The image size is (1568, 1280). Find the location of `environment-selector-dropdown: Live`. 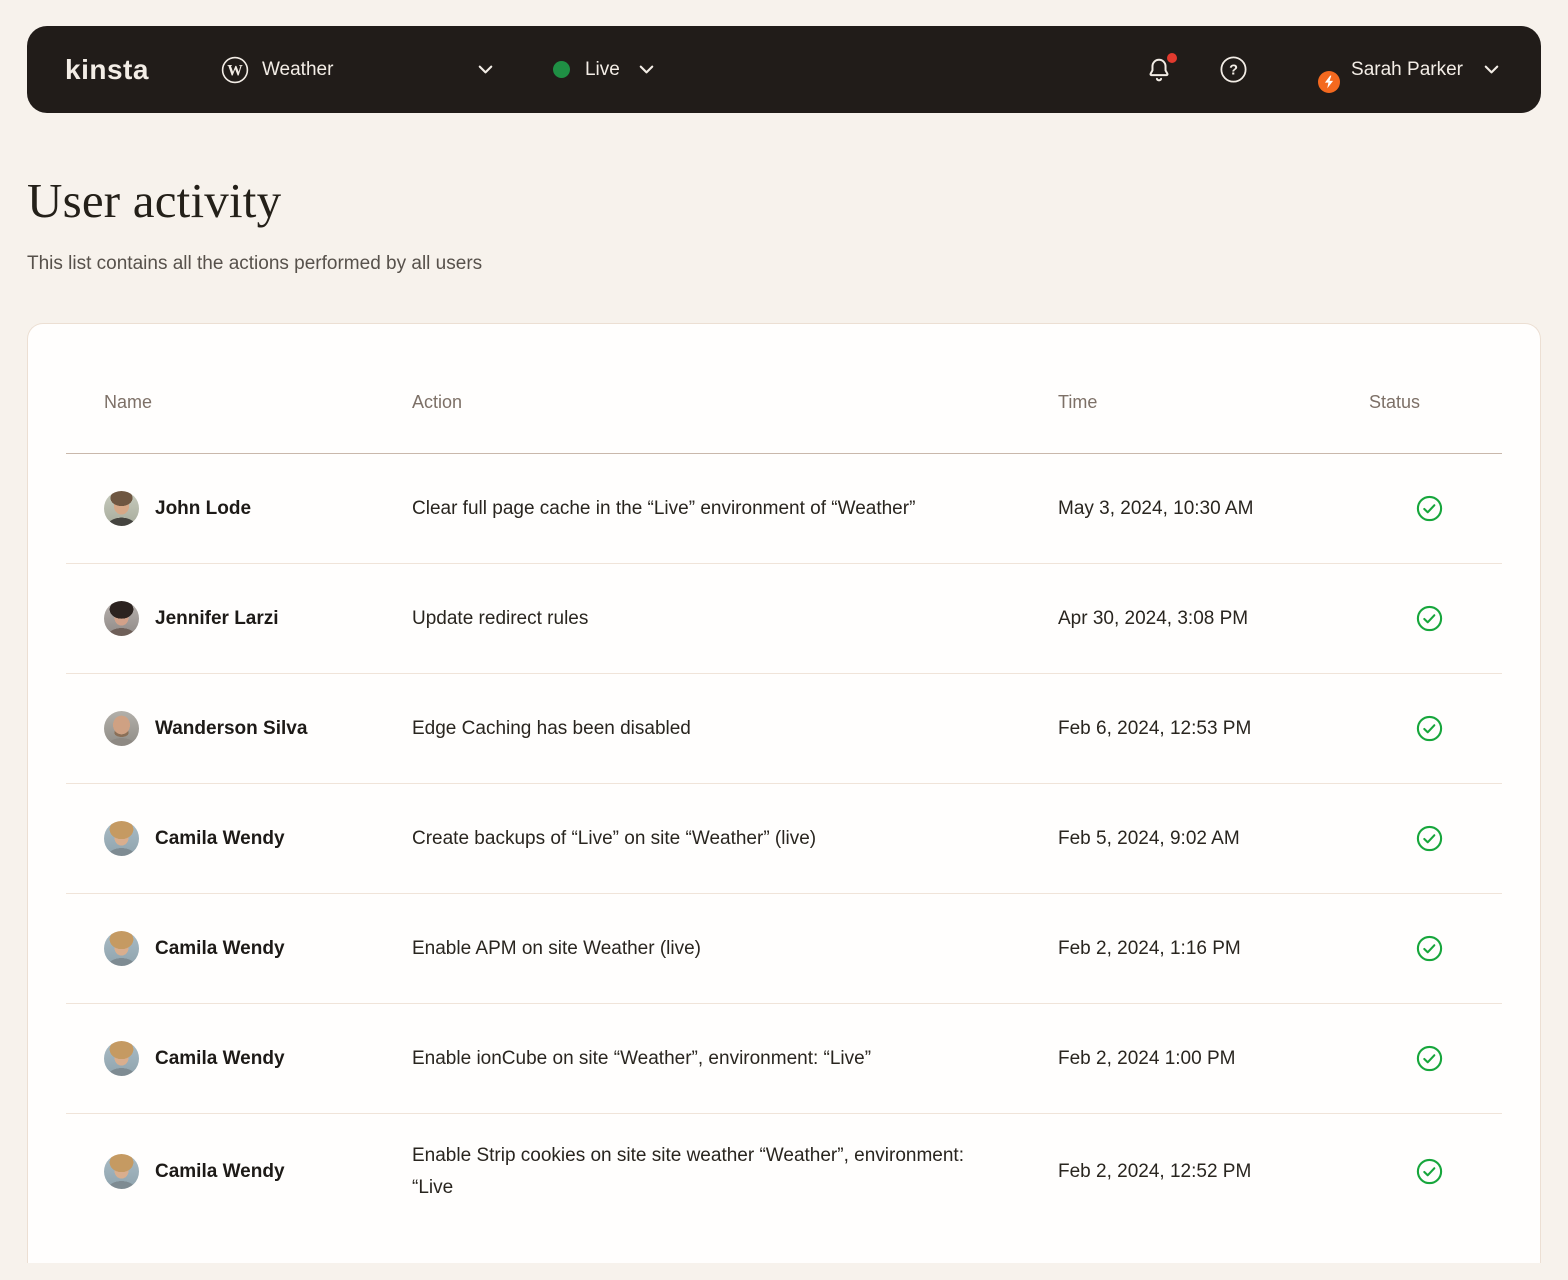

environment-selector-dropdown: Live is located at coordinates (605, 69).